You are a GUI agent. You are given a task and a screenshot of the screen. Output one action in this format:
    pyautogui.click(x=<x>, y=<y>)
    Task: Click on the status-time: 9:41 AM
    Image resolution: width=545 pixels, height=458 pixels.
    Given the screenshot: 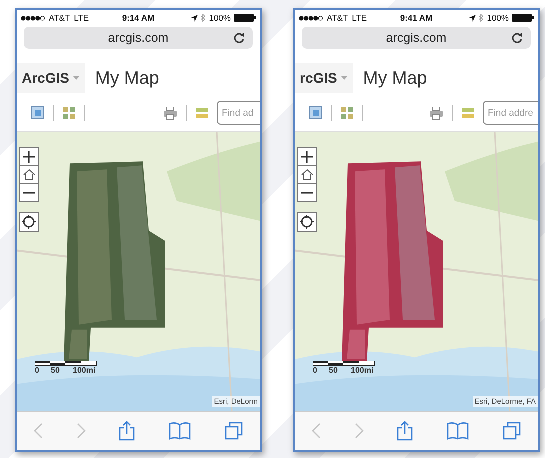 What is the action you would take?
    pyautogui.click(x=416, y=18)
    